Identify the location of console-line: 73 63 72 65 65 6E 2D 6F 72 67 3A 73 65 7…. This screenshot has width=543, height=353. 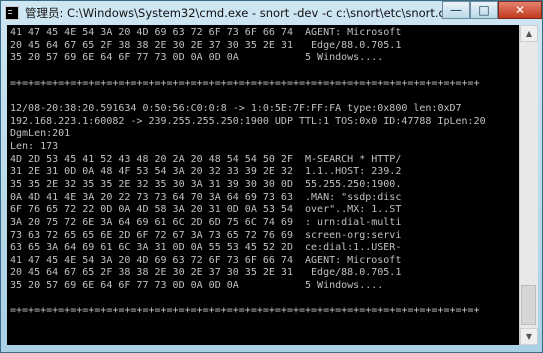
(206, 235).